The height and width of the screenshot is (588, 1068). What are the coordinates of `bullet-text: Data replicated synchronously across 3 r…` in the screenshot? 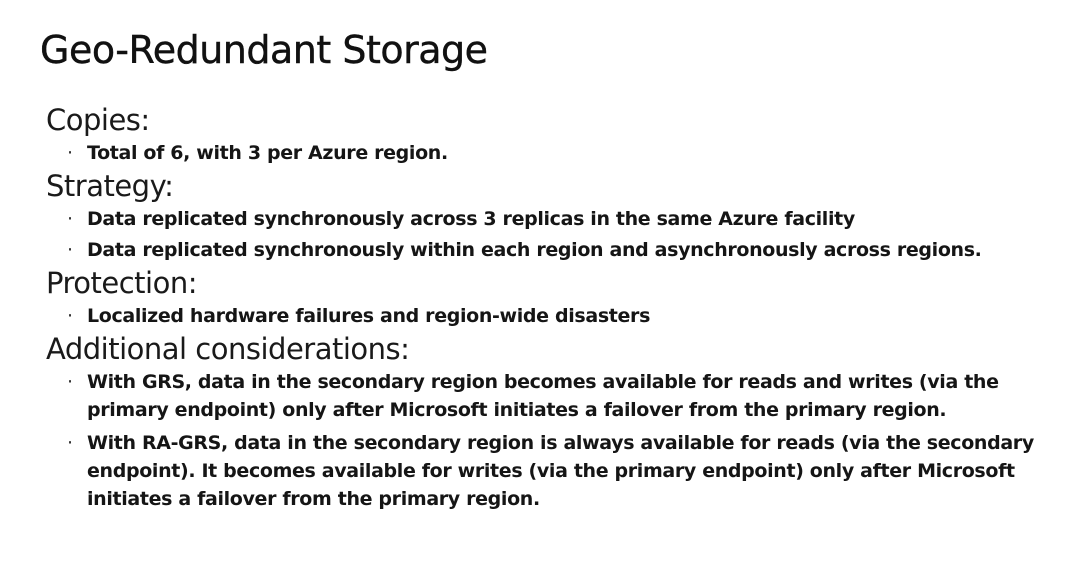 It's located at (471, 219).